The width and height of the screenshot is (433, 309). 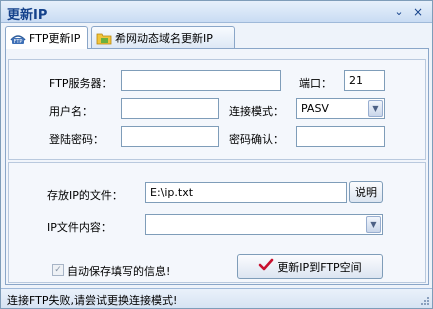 I want to click on tab-ftp-update: FTP FTP更新IP, so click(x=46, y=37).